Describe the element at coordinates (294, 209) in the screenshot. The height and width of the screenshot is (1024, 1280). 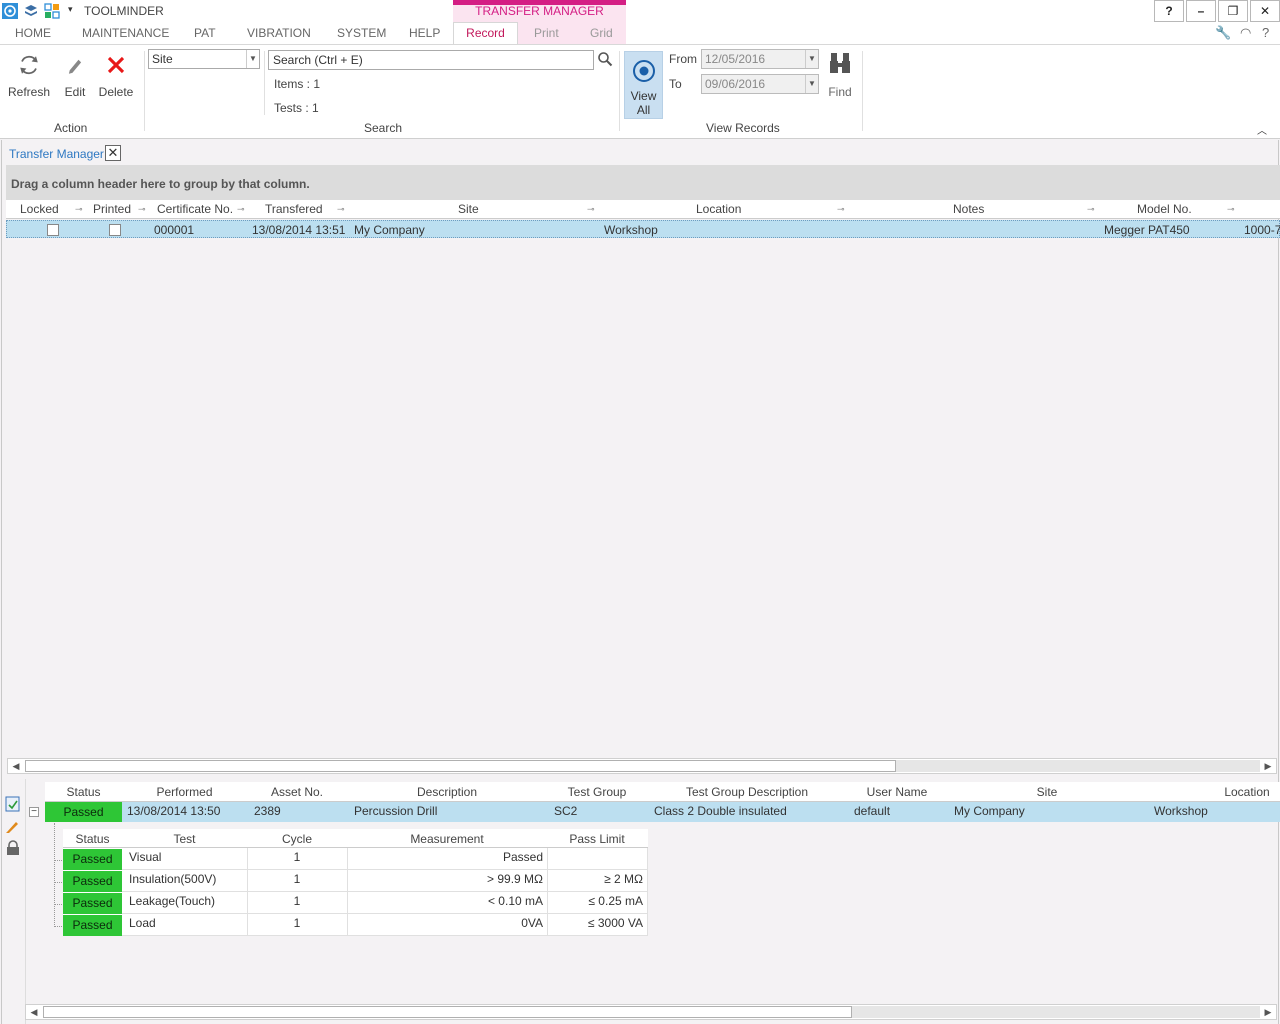
I see `column-header-transfered: Transfered` at that location.